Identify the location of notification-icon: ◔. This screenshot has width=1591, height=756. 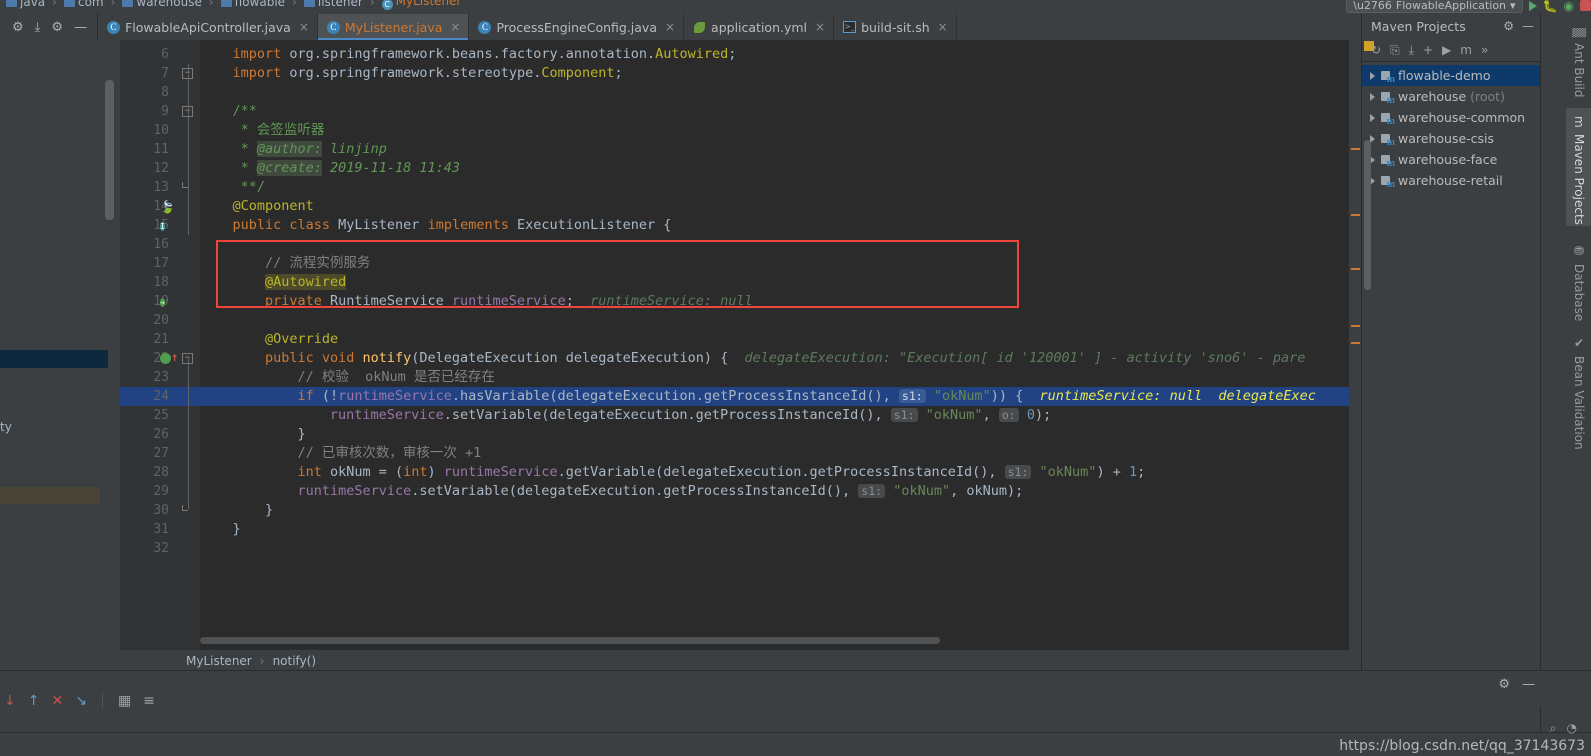
(1572, 728).